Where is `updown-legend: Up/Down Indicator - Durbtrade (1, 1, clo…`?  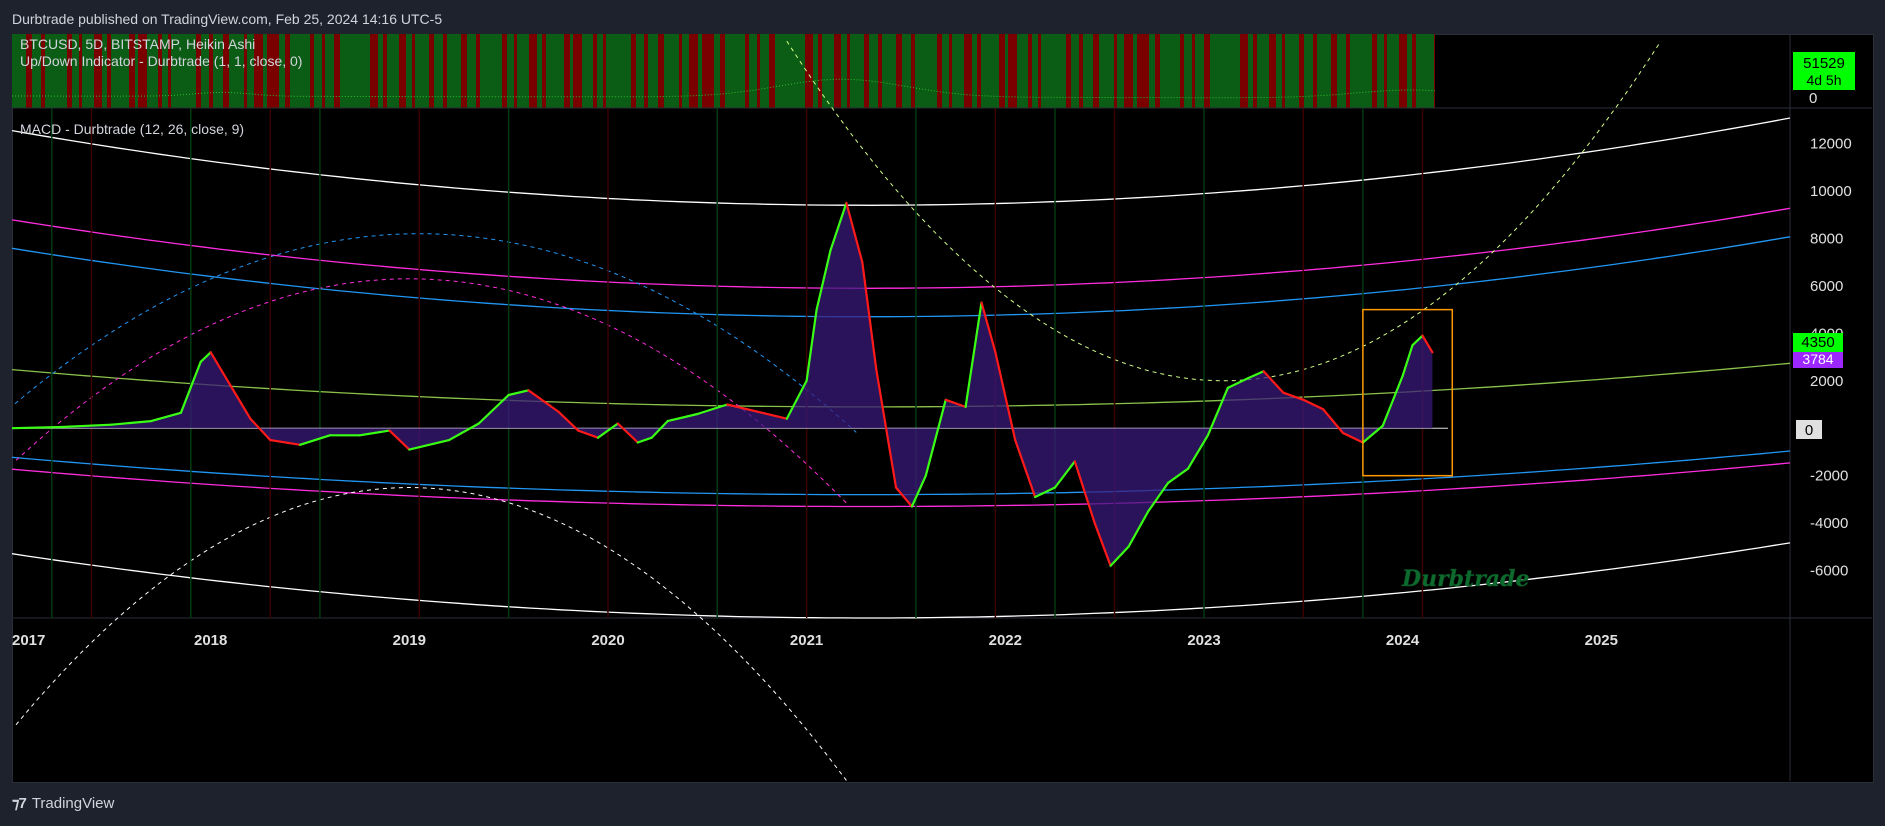 updown-legend: Up/Down Indicator - Durbtrade (1, 1, clo… is located at coordinates (161, 61).